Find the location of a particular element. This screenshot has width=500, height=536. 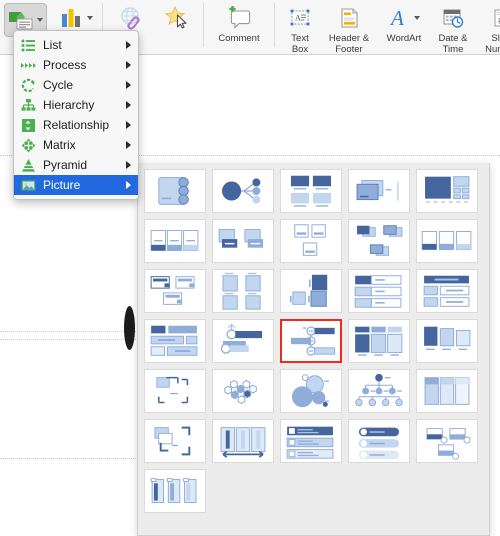

hierarchy-icon is located at coordinates (28, 105).